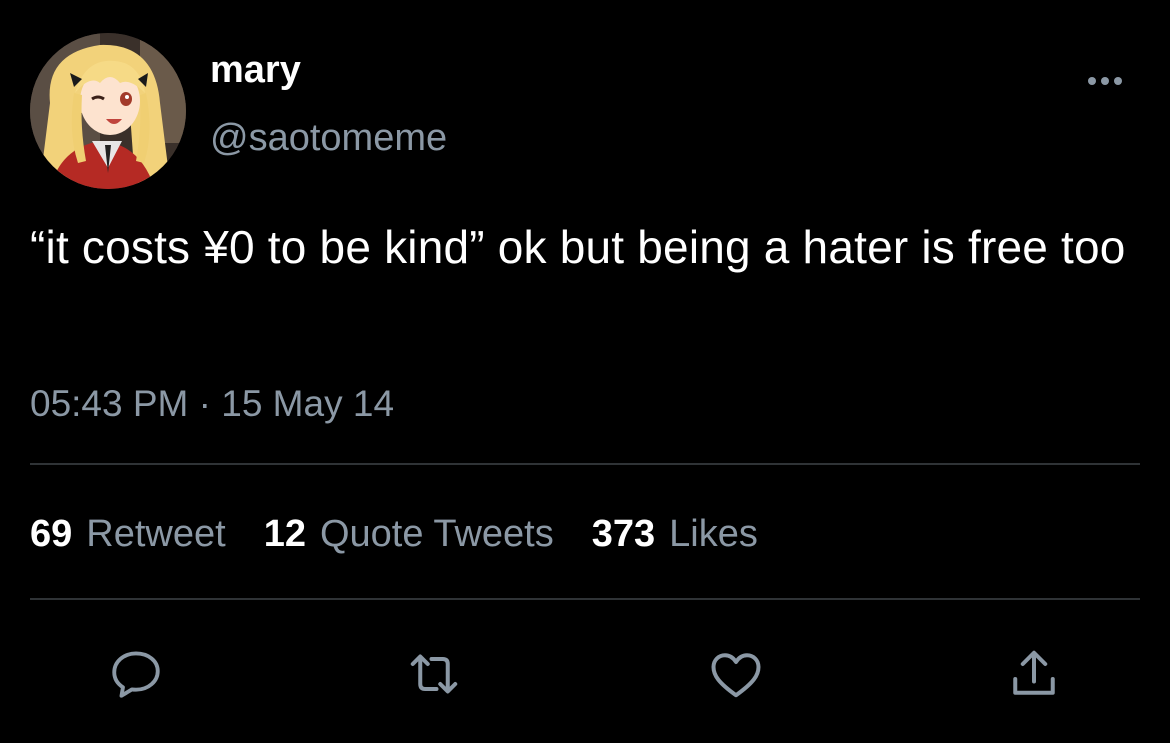 The height and width of the screenshot is (743, 1170). I want to click on quote-tweets-label: Quote Tweets, so click(436, 534).